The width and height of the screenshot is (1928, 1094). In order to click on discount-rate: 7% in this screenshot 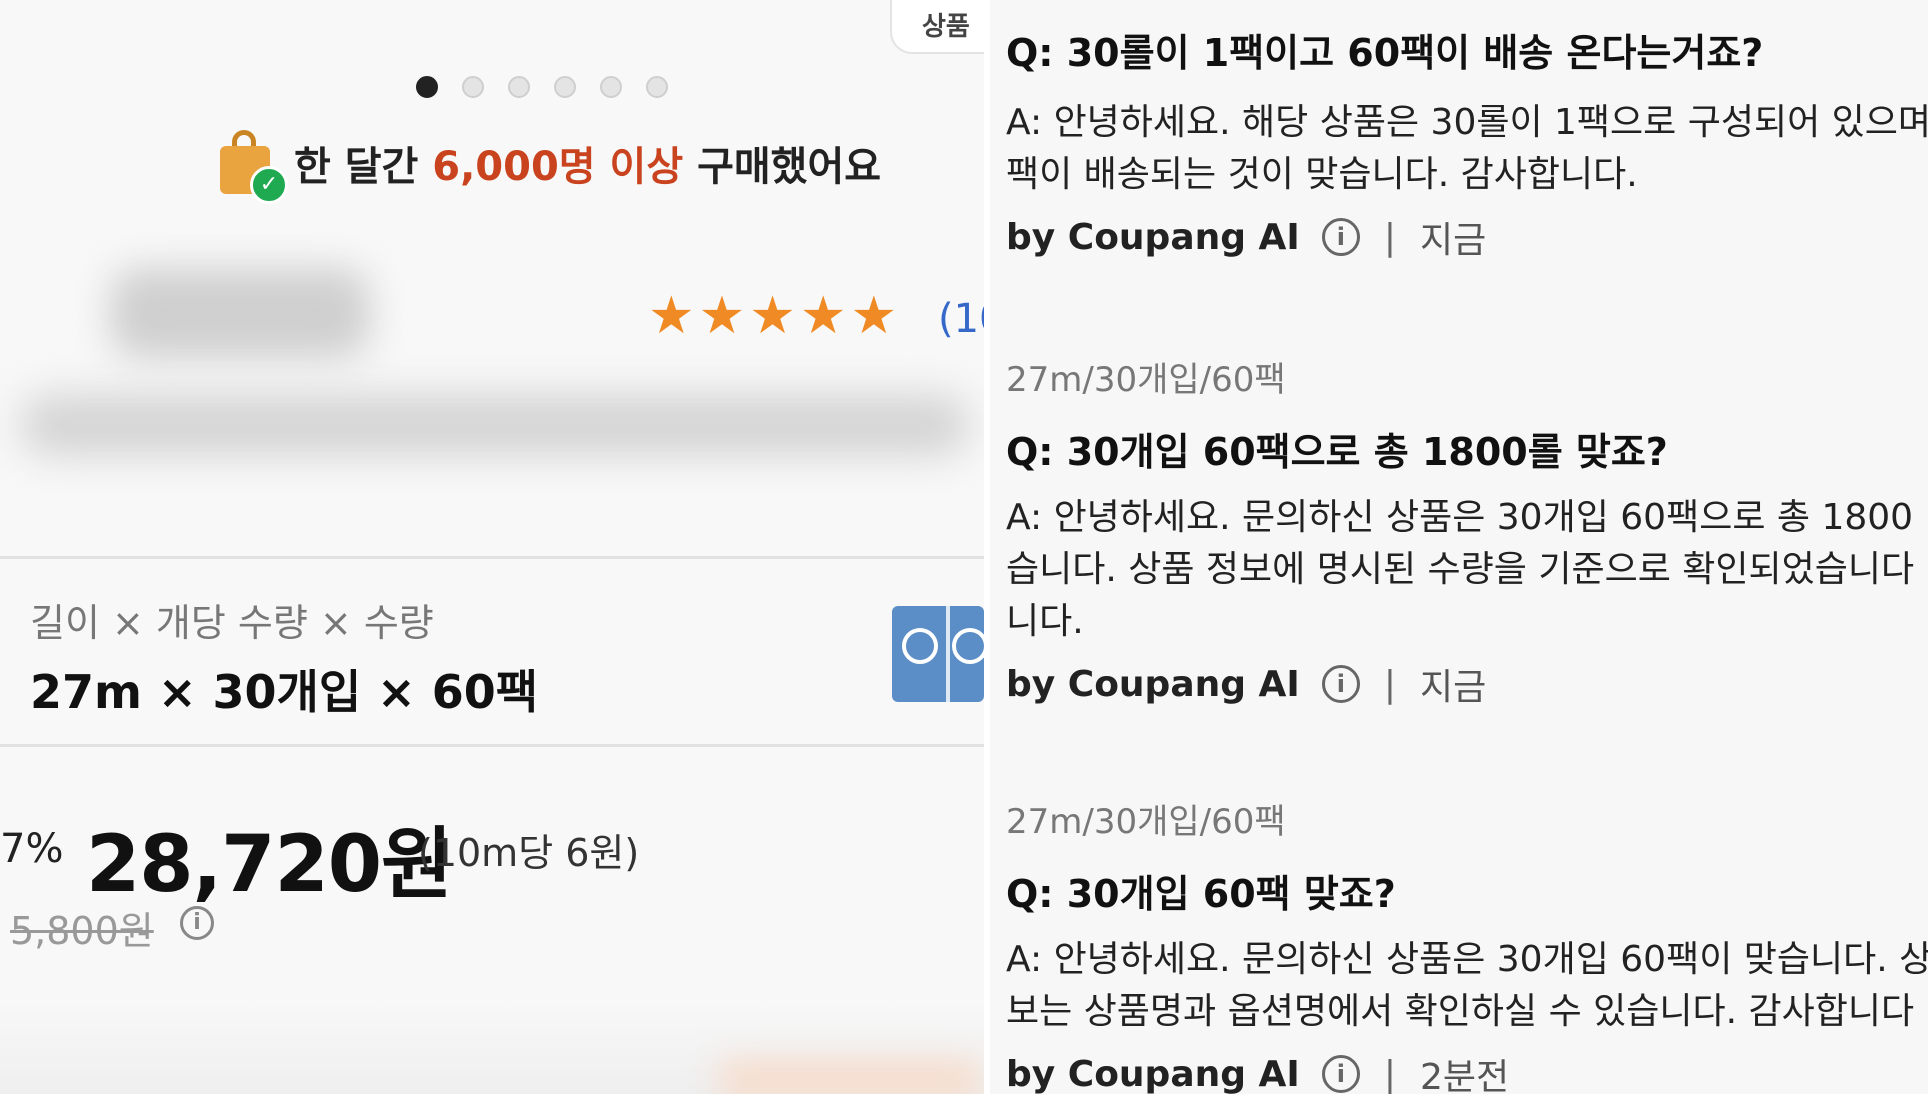, I will do `click(32, 849)`.